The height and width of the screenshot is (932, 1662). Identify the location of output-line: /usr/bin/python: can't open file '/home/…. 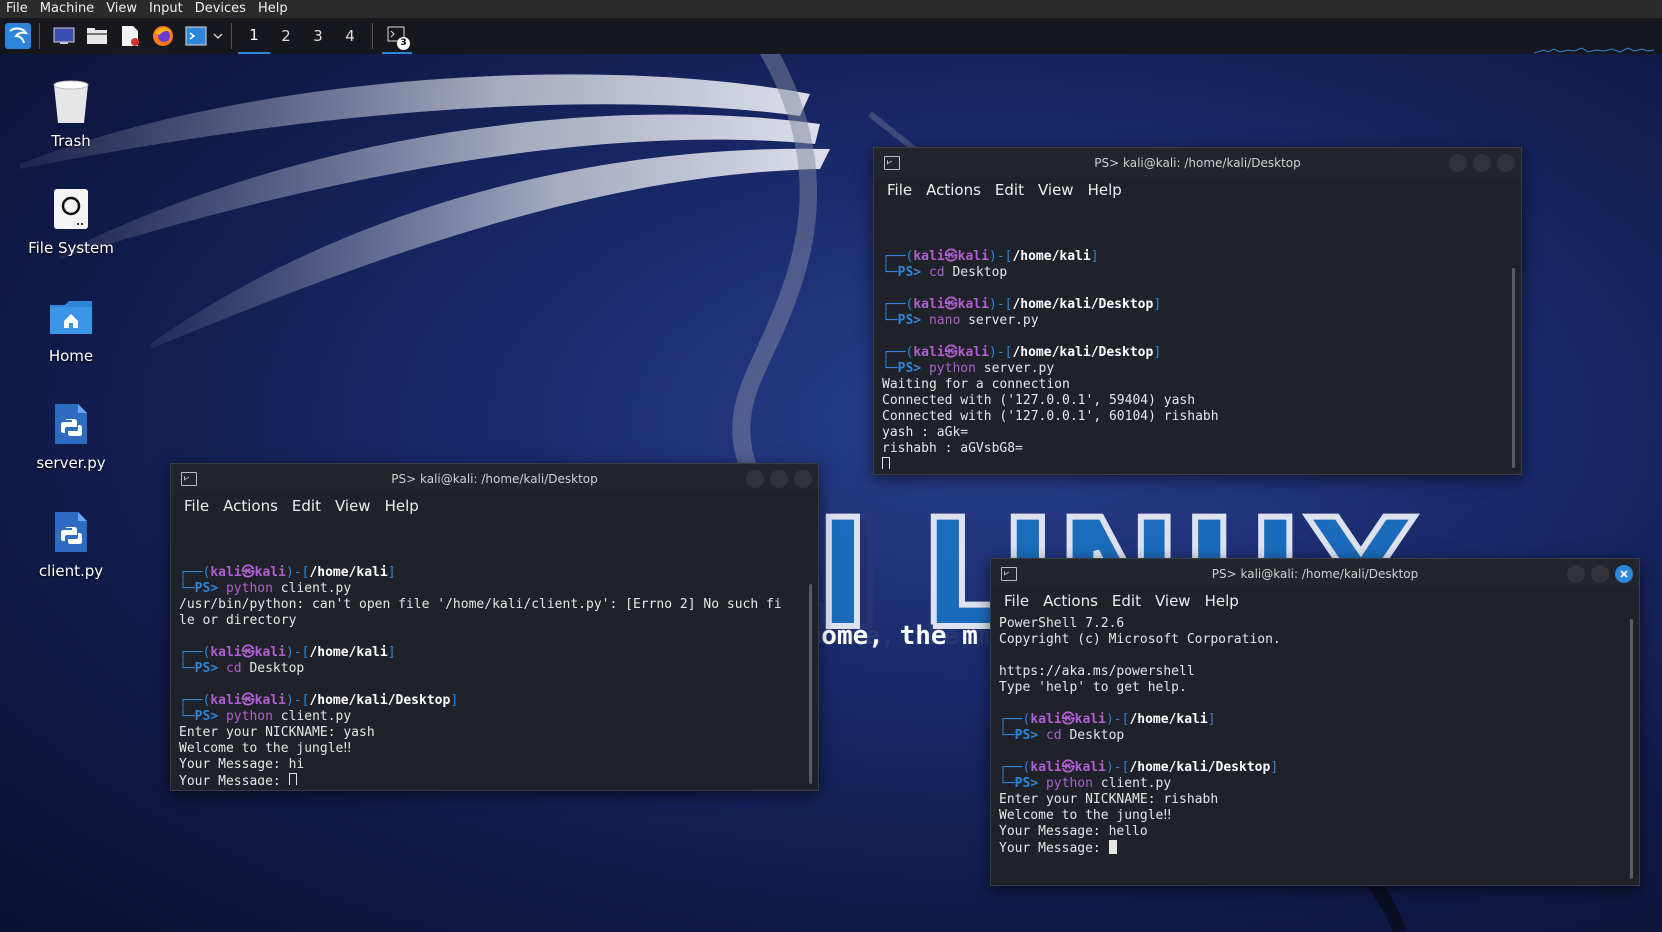
(480, 604).